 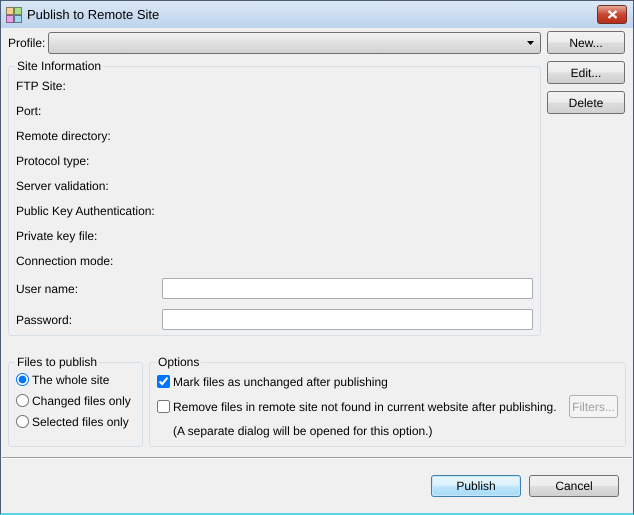 I want to click on close-icon, so click(x=612, y=14).